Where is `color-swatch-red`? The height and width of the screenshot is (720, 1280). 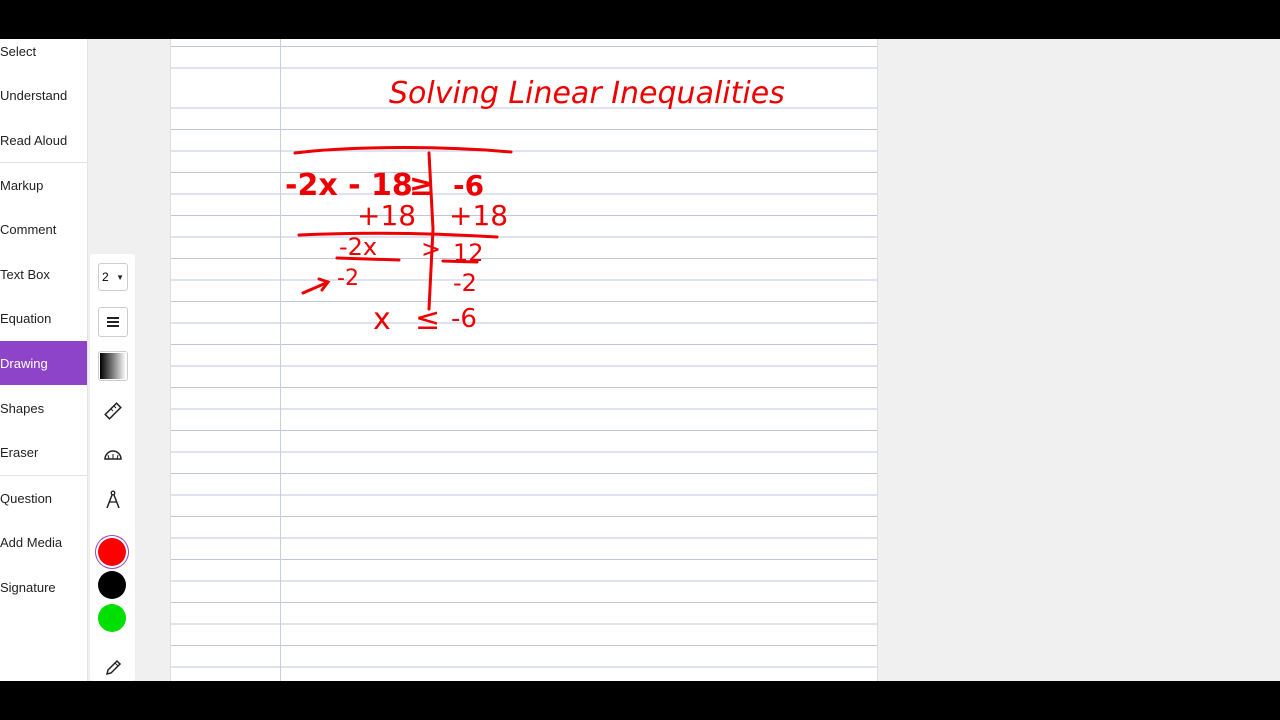 color-swatch-red is located at coordinates (112, 552).